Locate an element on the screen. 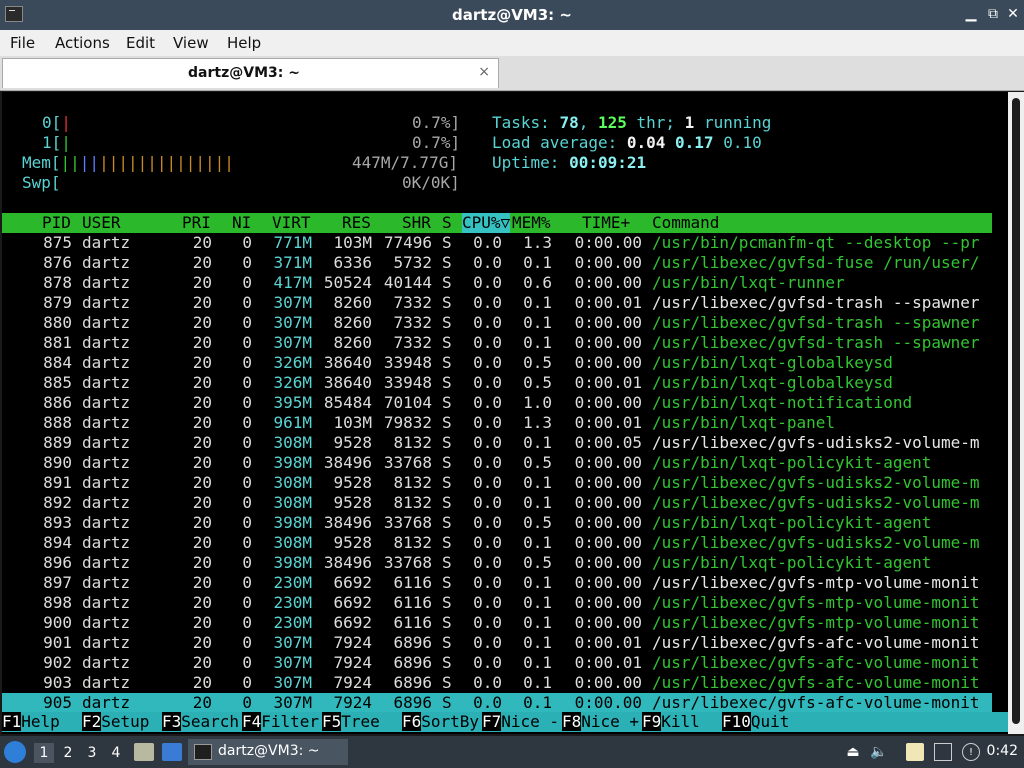 This screenshot has width=1024, height=768. fkey-key: F5 is located at coordinates (332, 721).